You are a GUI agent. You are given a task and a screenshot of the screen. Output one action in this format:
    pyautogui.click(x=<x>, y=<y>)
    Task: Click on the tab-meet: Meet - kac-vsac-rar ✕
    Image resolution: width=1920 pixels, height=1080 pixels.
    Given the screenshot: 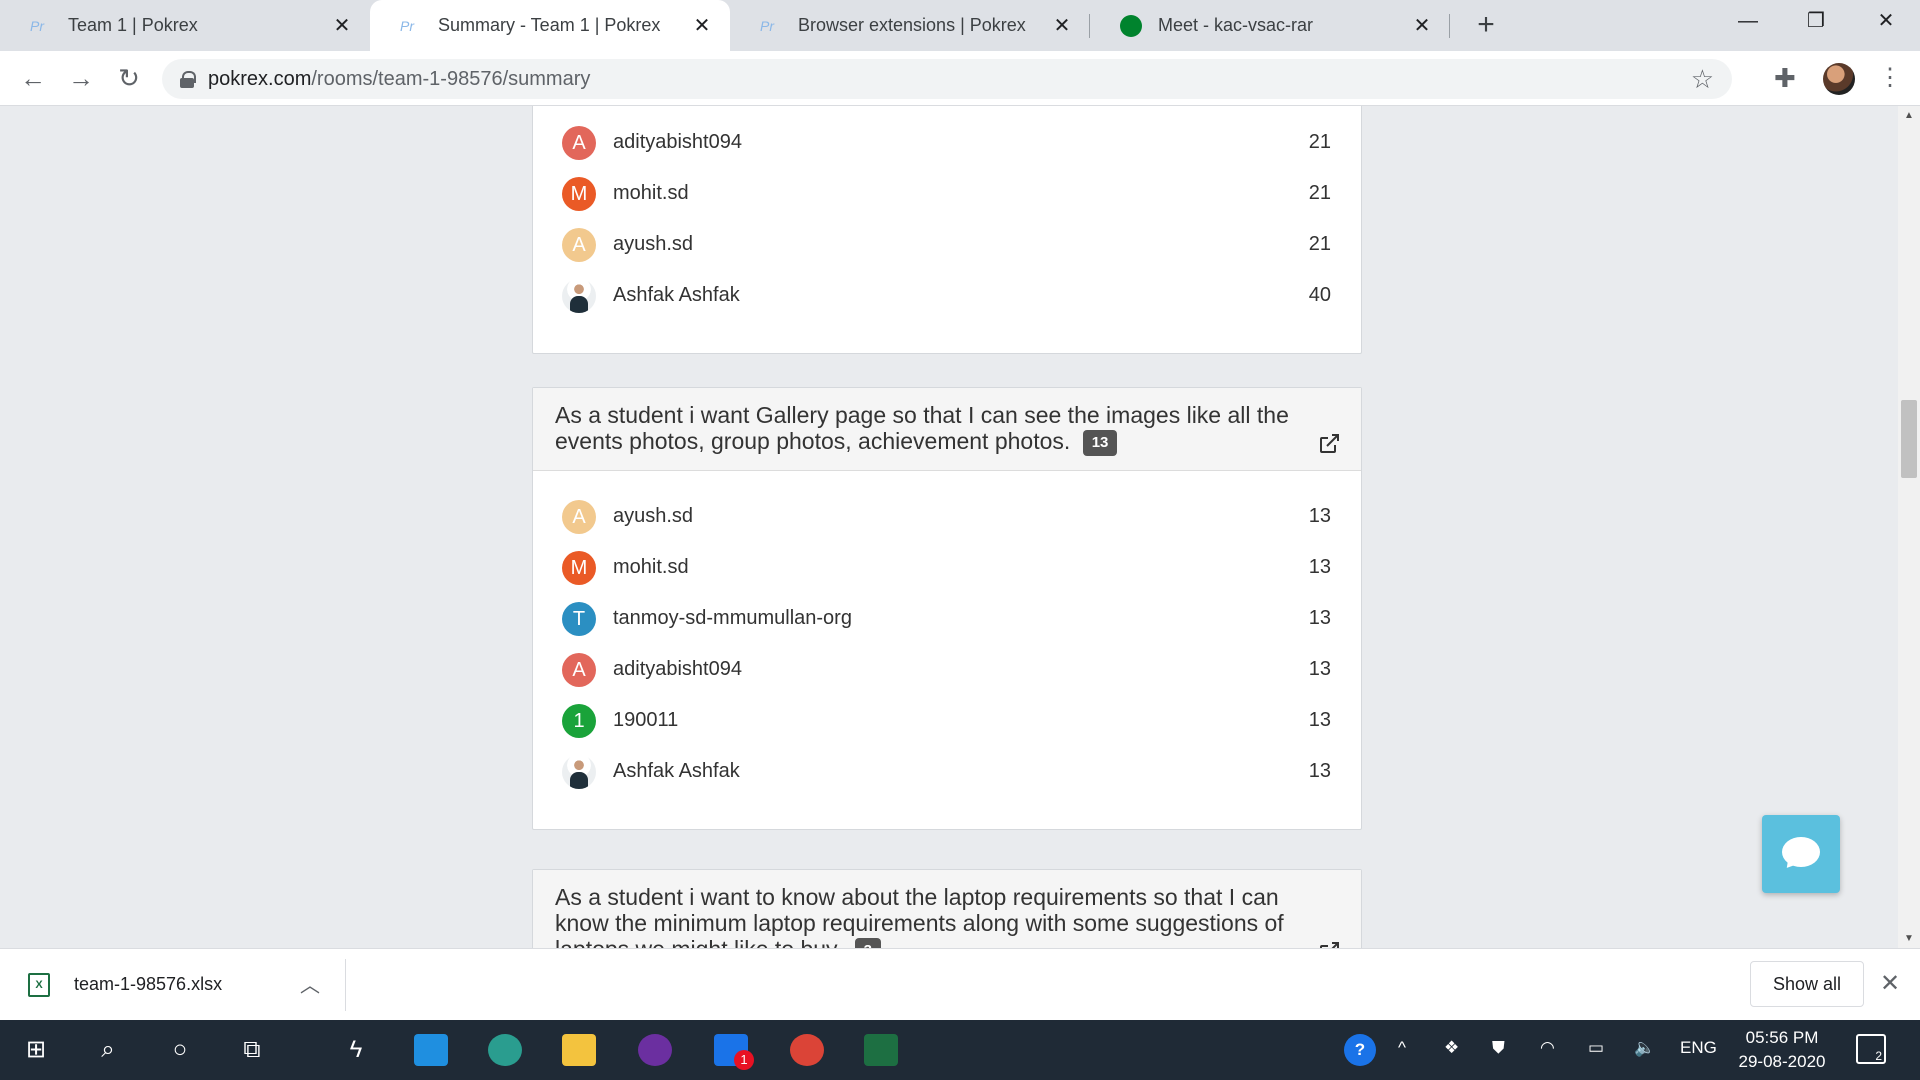 What is the action you would take?
    pyautogui.click(x=1270, y=25)
    